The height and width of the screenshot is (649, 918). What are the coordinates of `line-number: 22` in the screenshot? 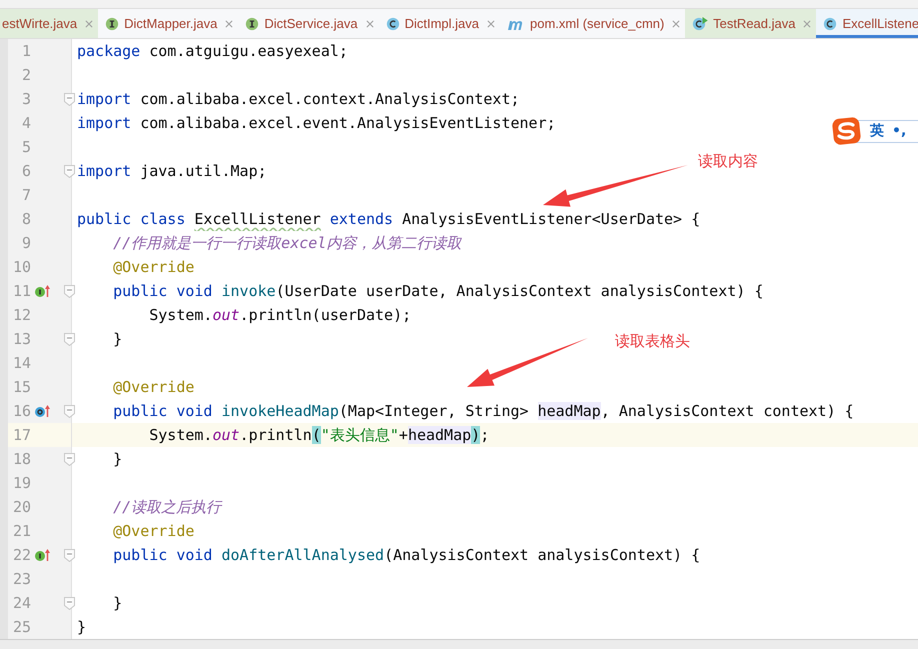 It's located at (21, 555).